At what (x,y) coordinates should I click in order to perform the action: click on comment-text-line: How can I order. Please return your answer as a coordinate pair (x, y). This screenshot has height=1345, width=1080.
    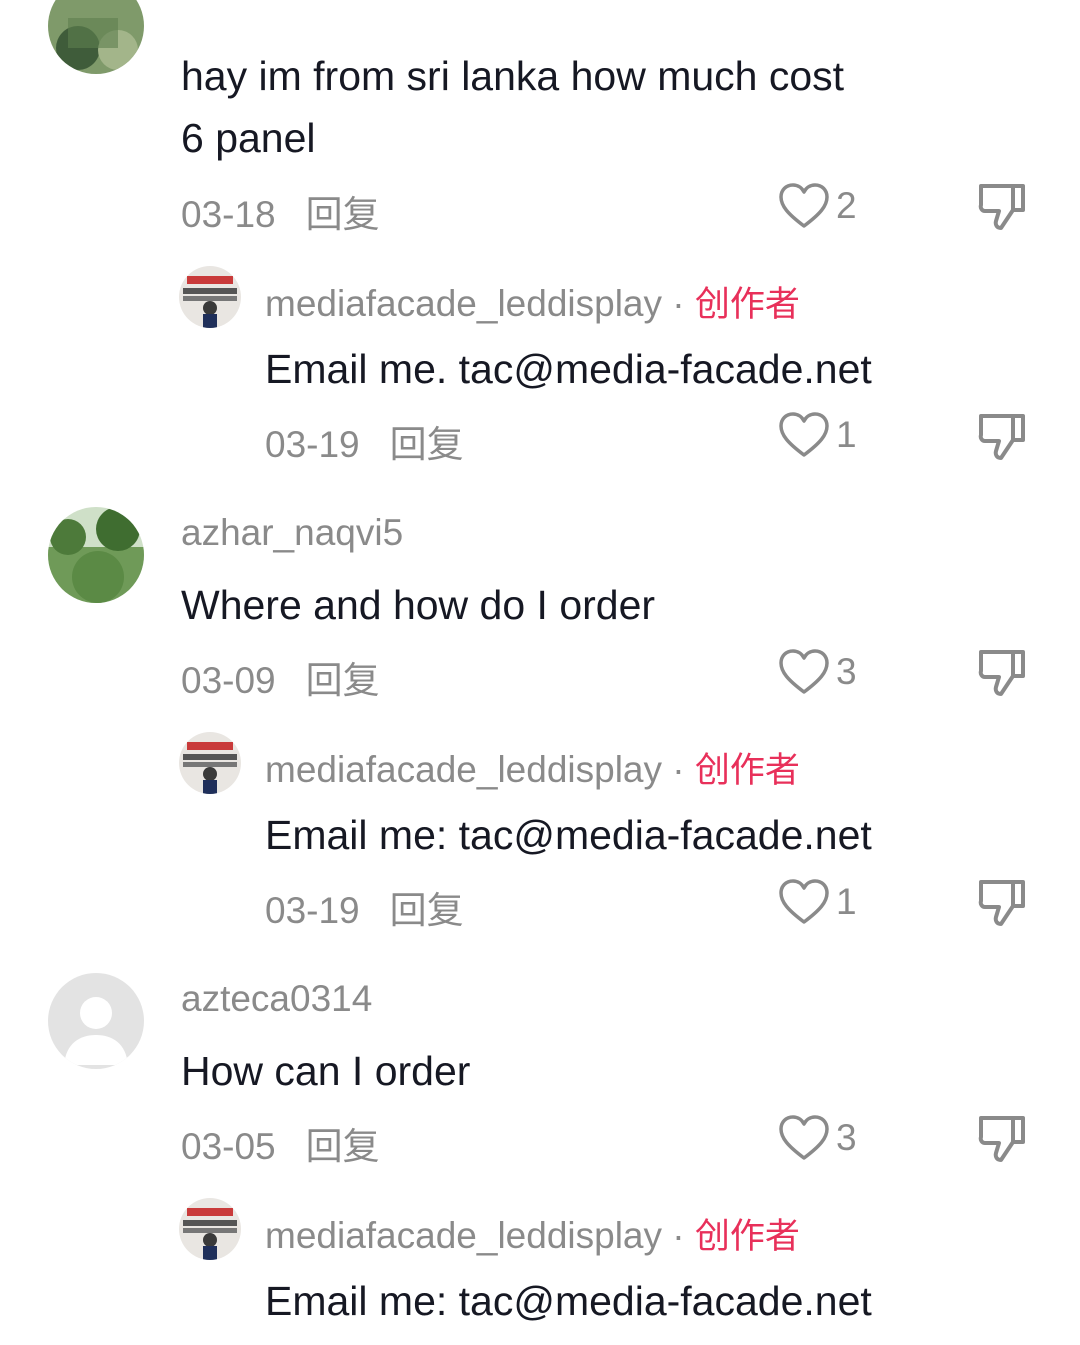
    Looking at the image, I should click on (326, 1071).